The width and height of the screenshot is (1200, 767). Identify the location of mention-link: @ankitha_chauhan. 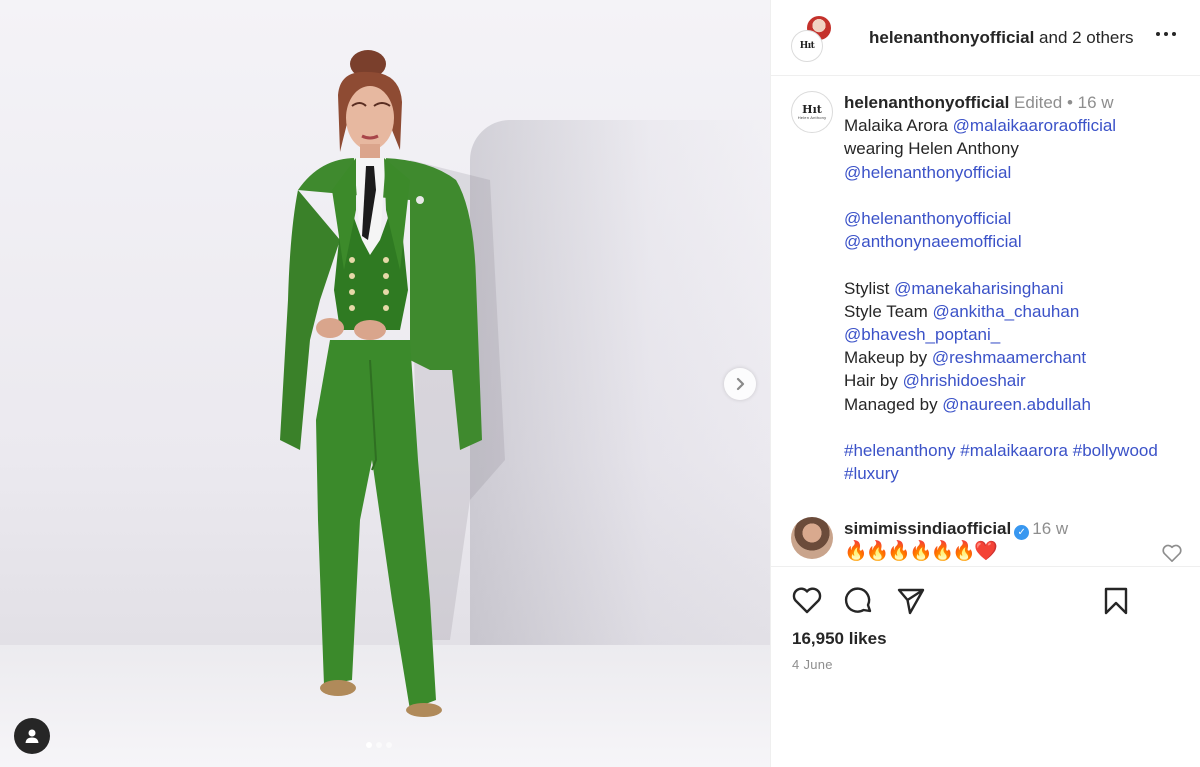
(1006, 311).